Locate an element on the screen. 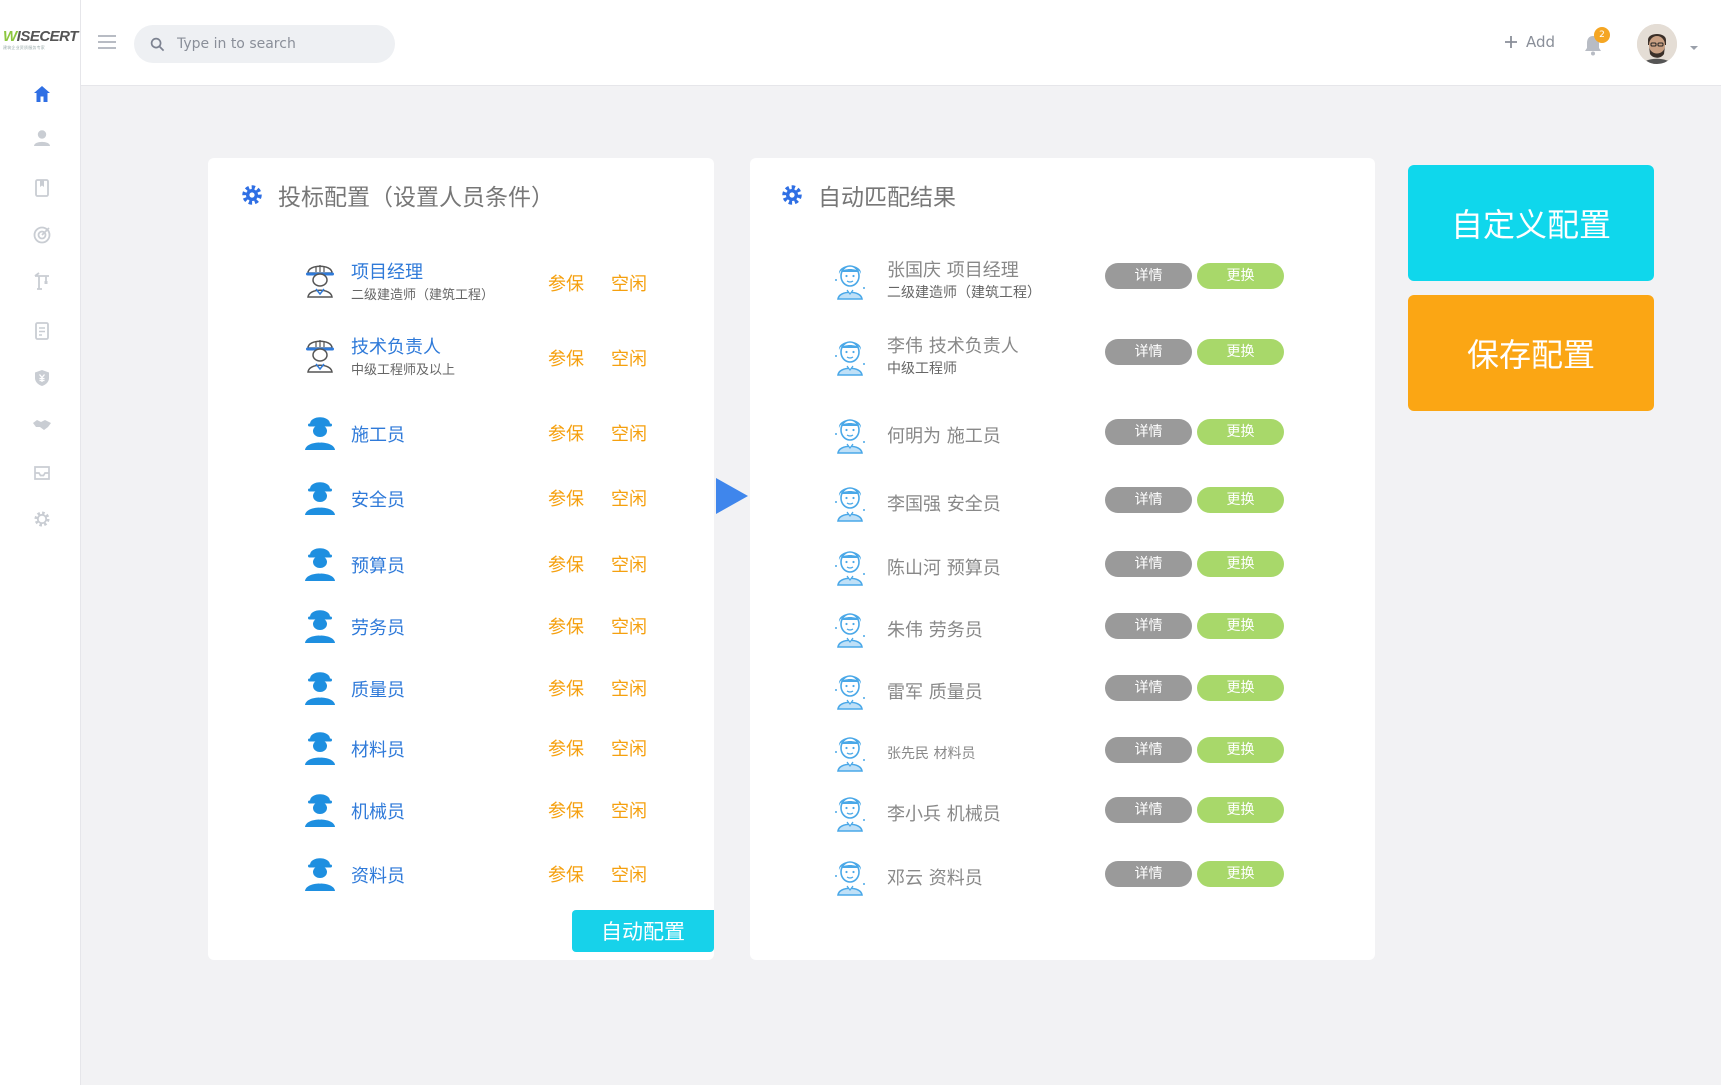 Image resolution: width=1721 pixels, height=1085 pixels. role-row: 机械员 参保 空闲 is located at coordinates (461, 813).